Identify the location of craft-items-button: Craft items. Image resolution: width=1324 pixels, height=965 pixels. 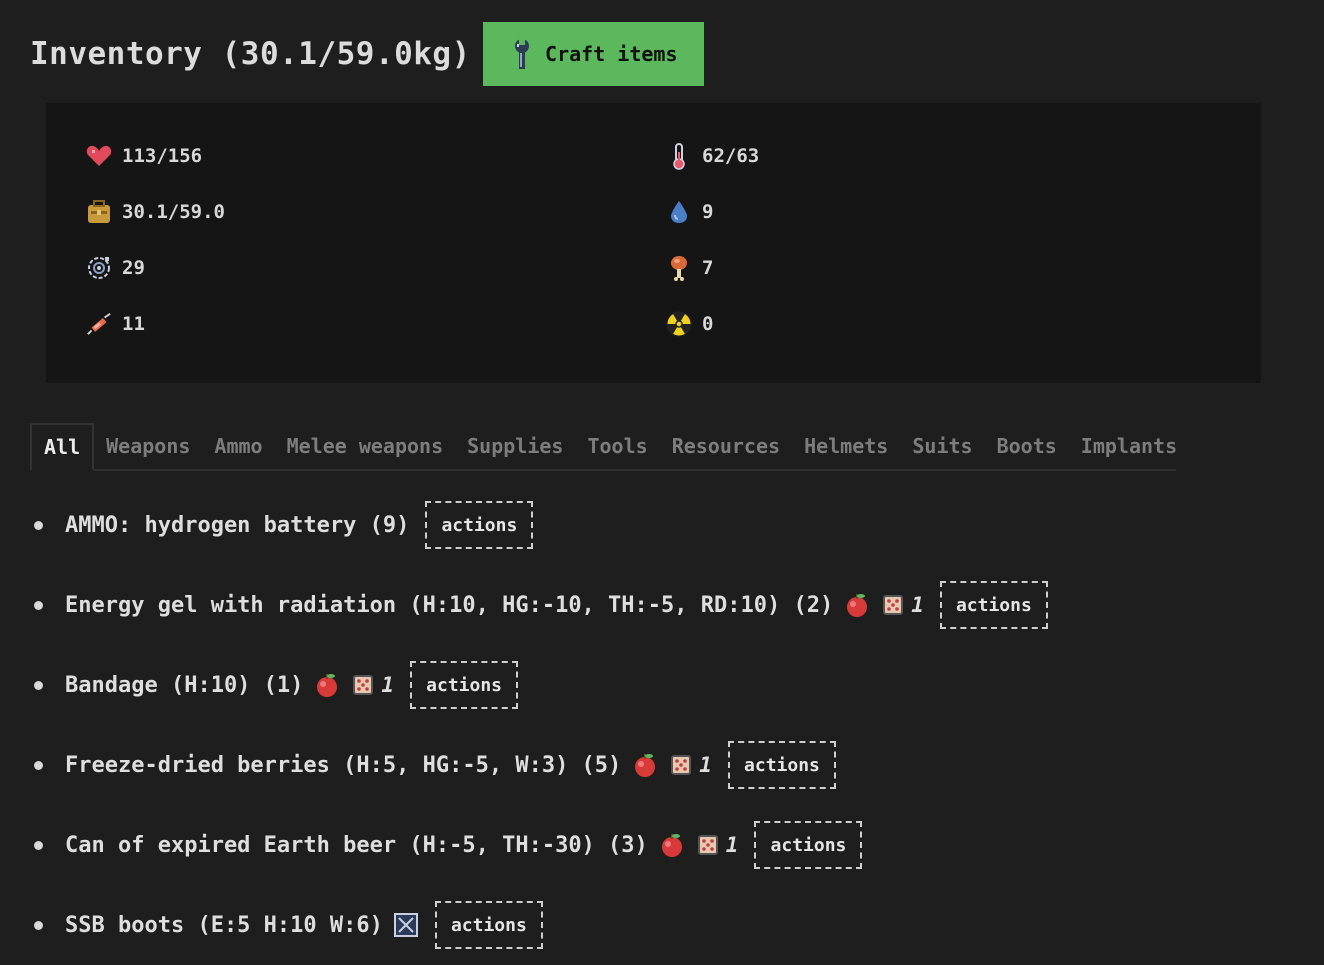
(593, 54).